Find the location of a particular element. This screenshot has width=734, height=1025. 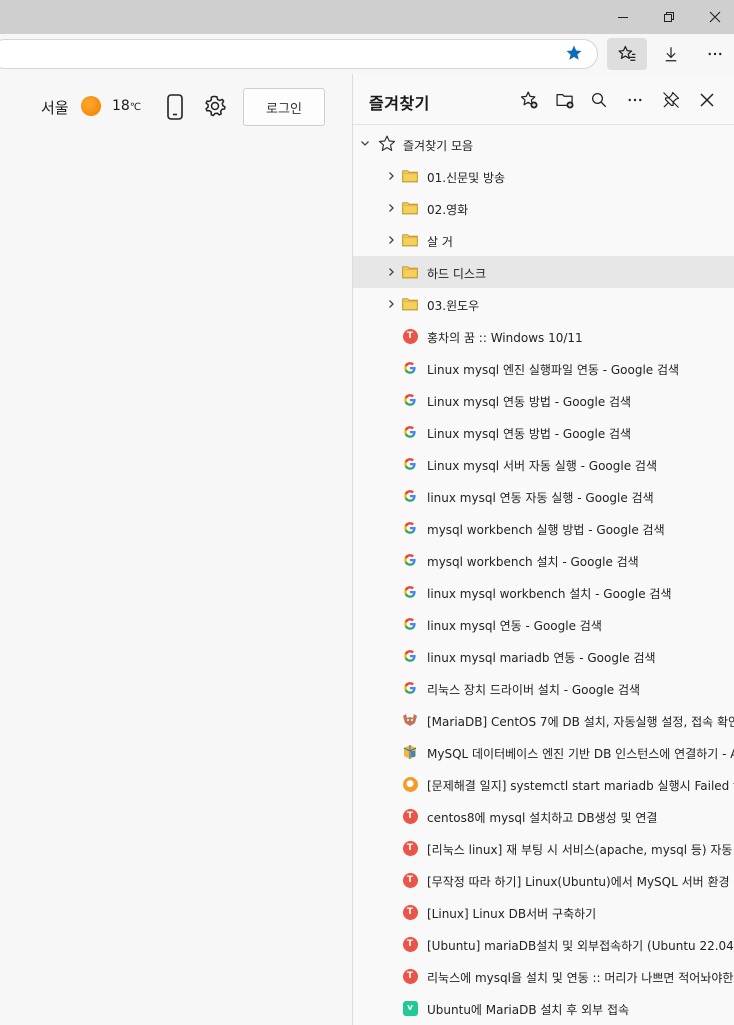

aws-icon is located at coordinates (410, 752).